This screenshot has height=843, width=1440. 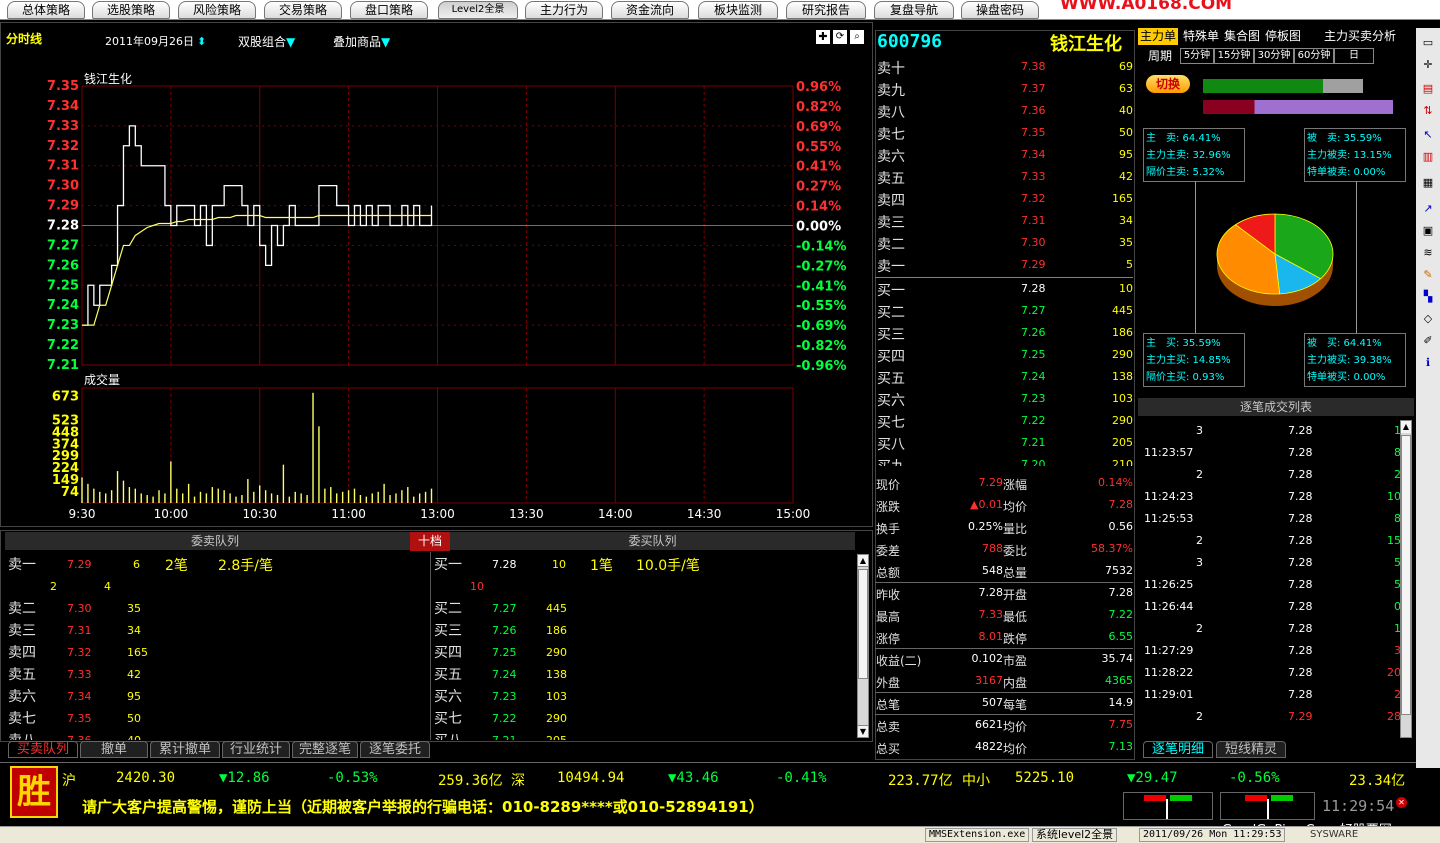 What do you see at coordinates (1428, 135) in the screenshot?
I see `cursor-icon: ↖` at bounding box center [1428, 135].